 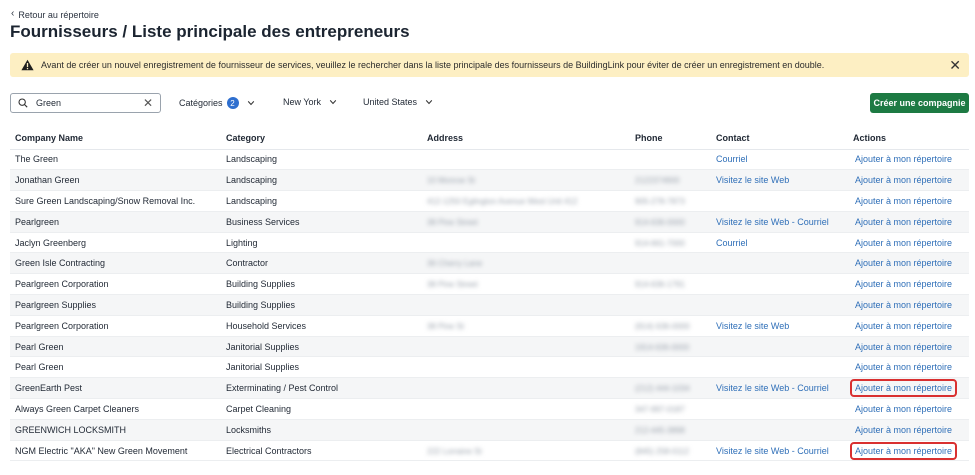 I want to click on category: Exterminating / Pest Control, so click(x=282, y=388).